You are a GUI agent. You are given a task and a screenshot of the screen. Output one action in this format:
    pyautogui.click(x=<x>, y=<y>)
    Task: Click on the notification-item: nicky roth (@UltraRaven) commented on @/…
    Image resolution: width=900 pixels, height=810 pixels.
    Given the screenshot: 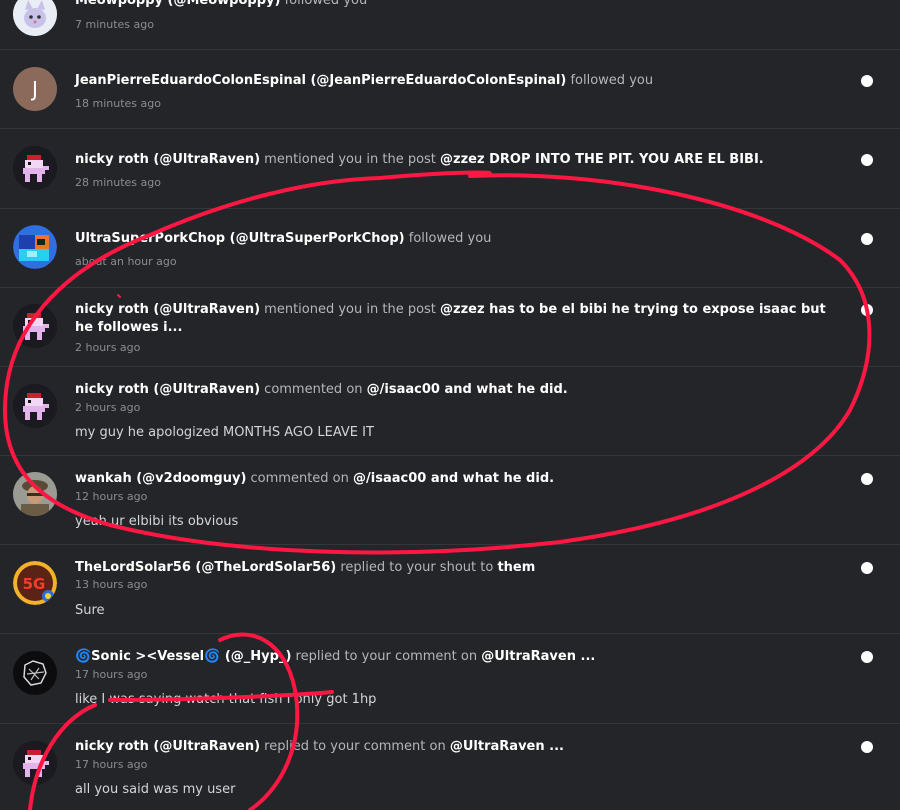 What is the action you would take?
    pyautogui.click(x=450, y=411)
    